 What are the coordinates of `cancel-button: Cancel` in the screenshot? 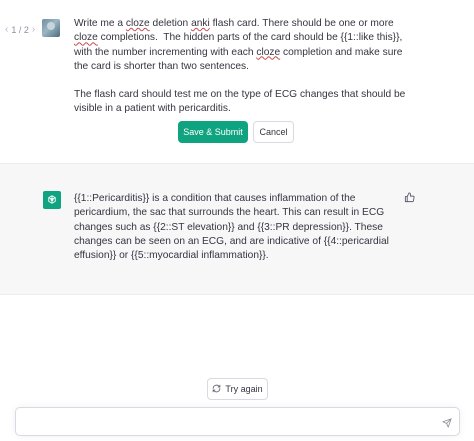 It's located at (273, 132).